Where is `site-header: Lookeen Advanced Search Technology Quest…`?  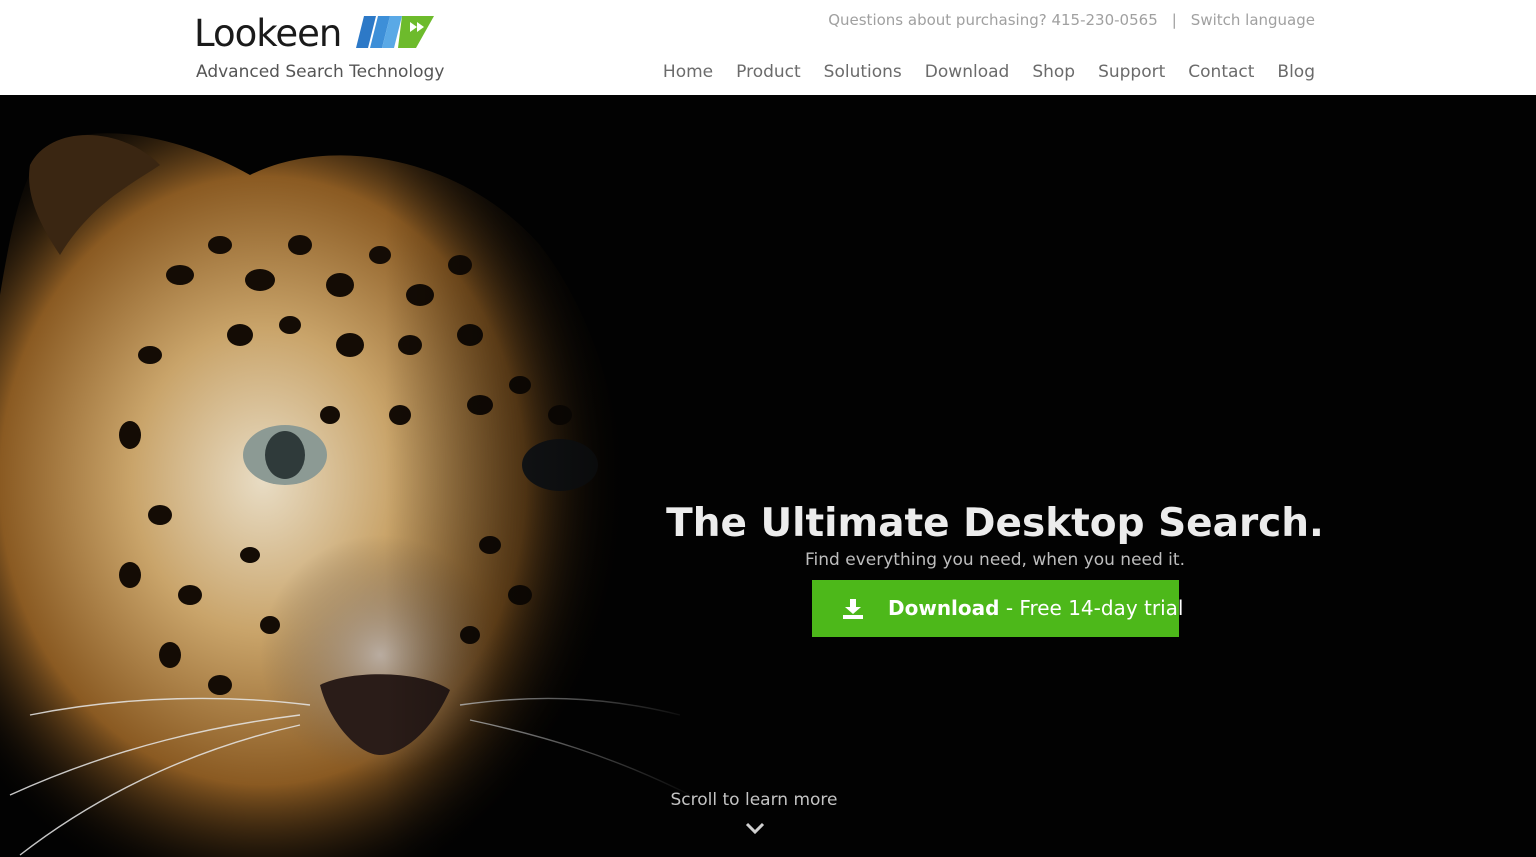 site-header: Lookeen Advanced Search Technology Quest… is located at coordinates (768, 47).